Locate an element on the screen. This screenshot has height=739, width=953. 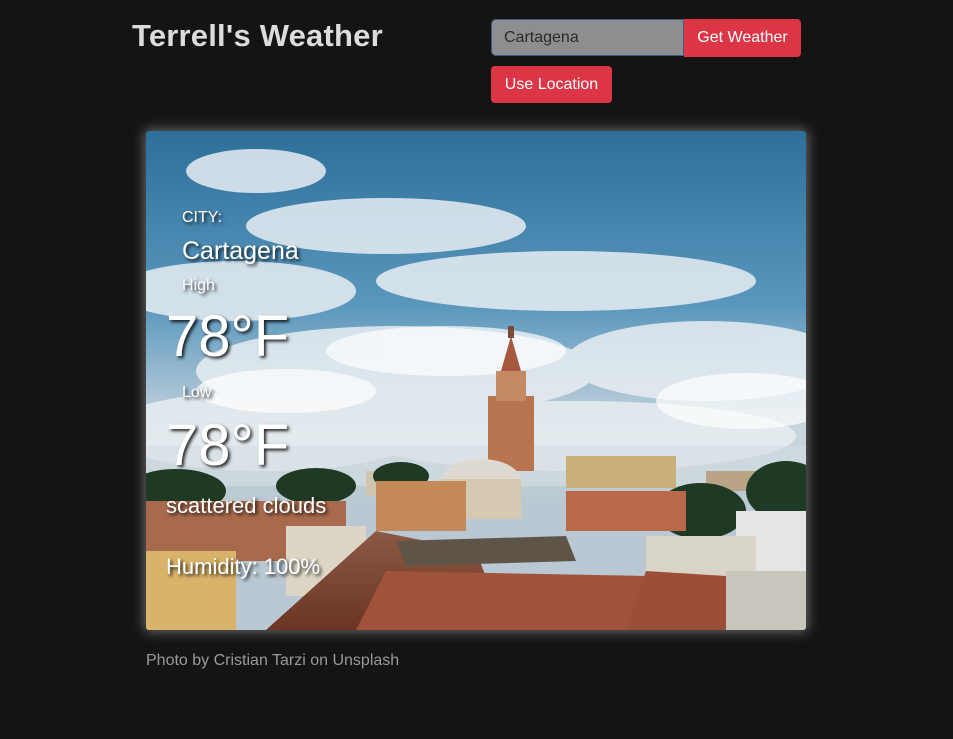
app-title: Terrell's Weather is located at coordinates (257, 35).